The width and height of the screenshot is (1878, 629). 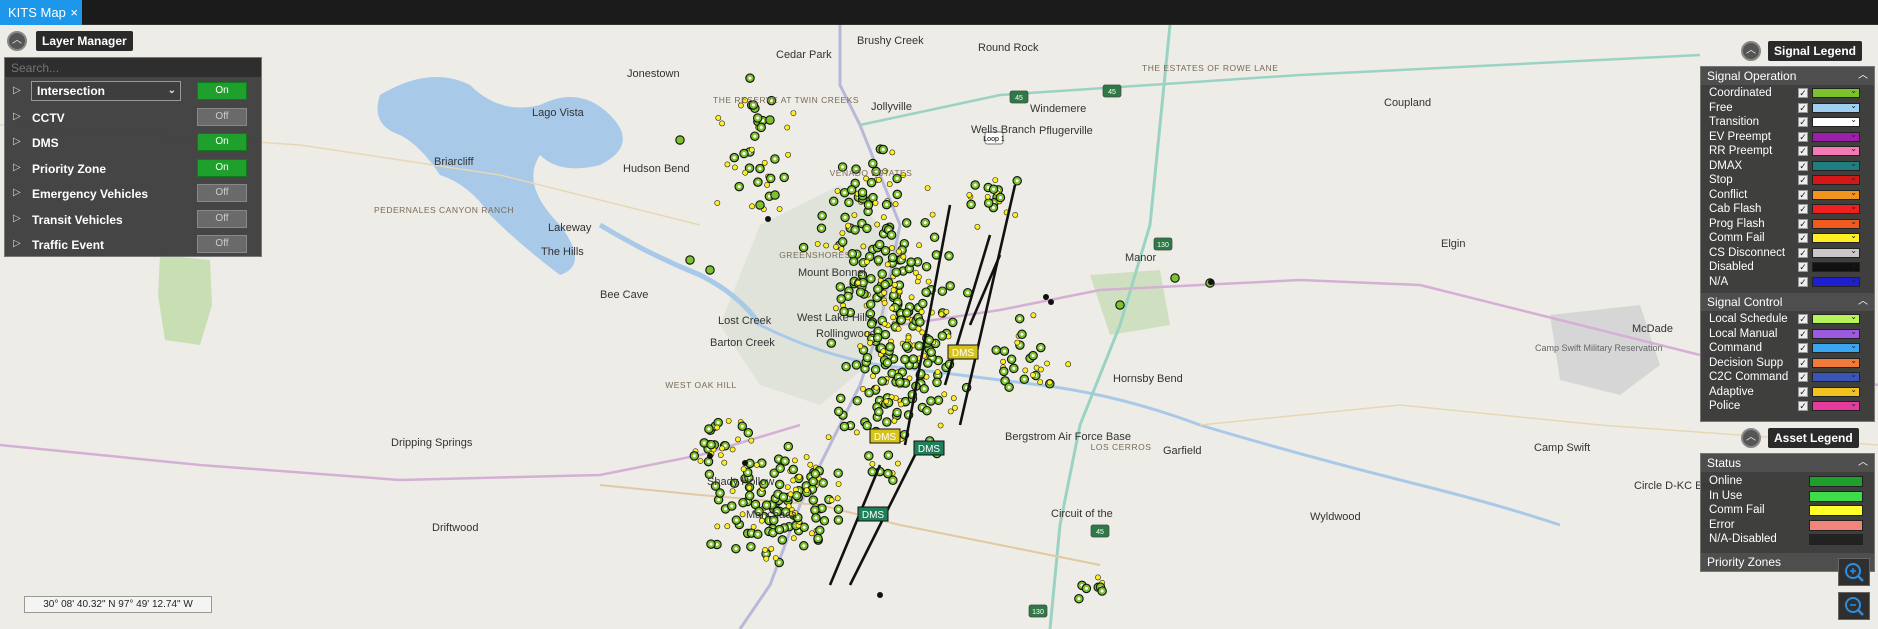 I want to click on layer-type-select: Intersection ⌄, so click(x=106, y=91).